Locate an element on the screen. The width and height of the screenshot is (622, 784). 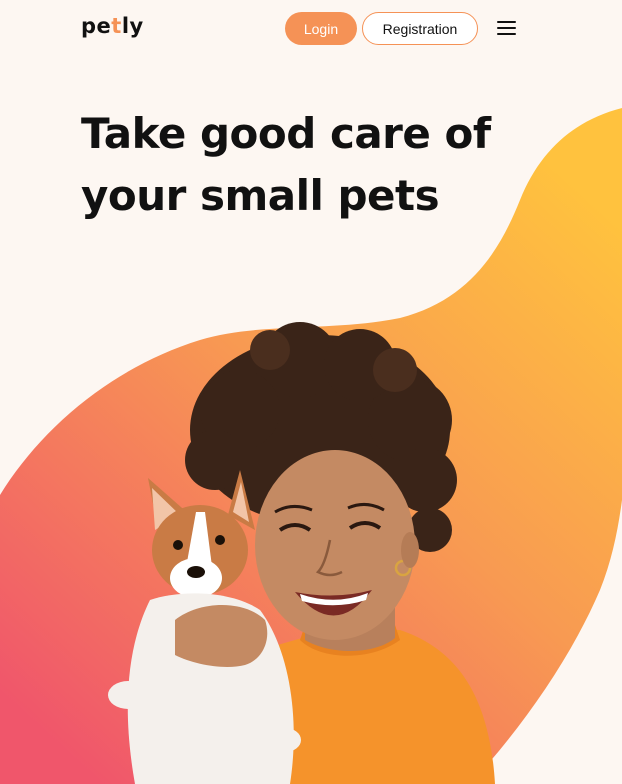
login-button: Login is located at coordinates (321, 28).